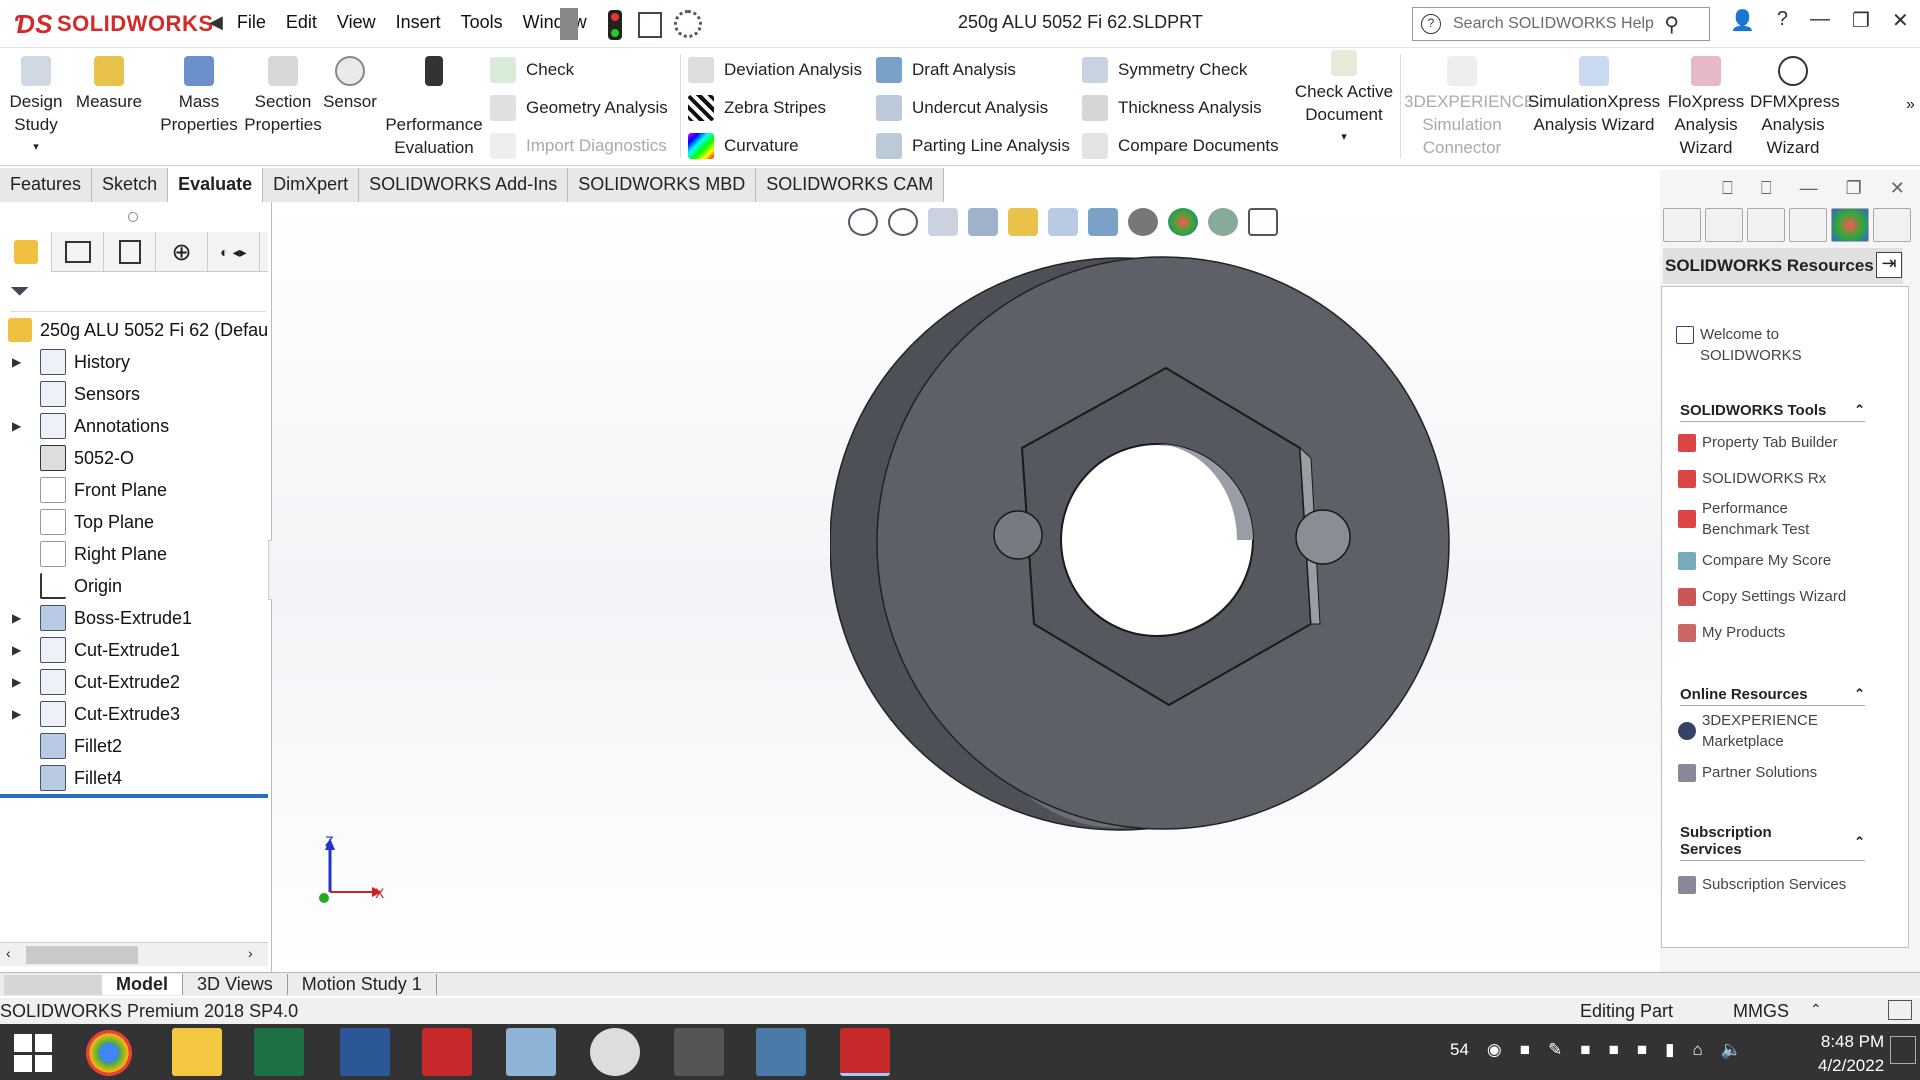 Image resolution: width=1920 pixels, height=1080 pixels. I want to click on menu-tools: Tools, so click(482, 22).